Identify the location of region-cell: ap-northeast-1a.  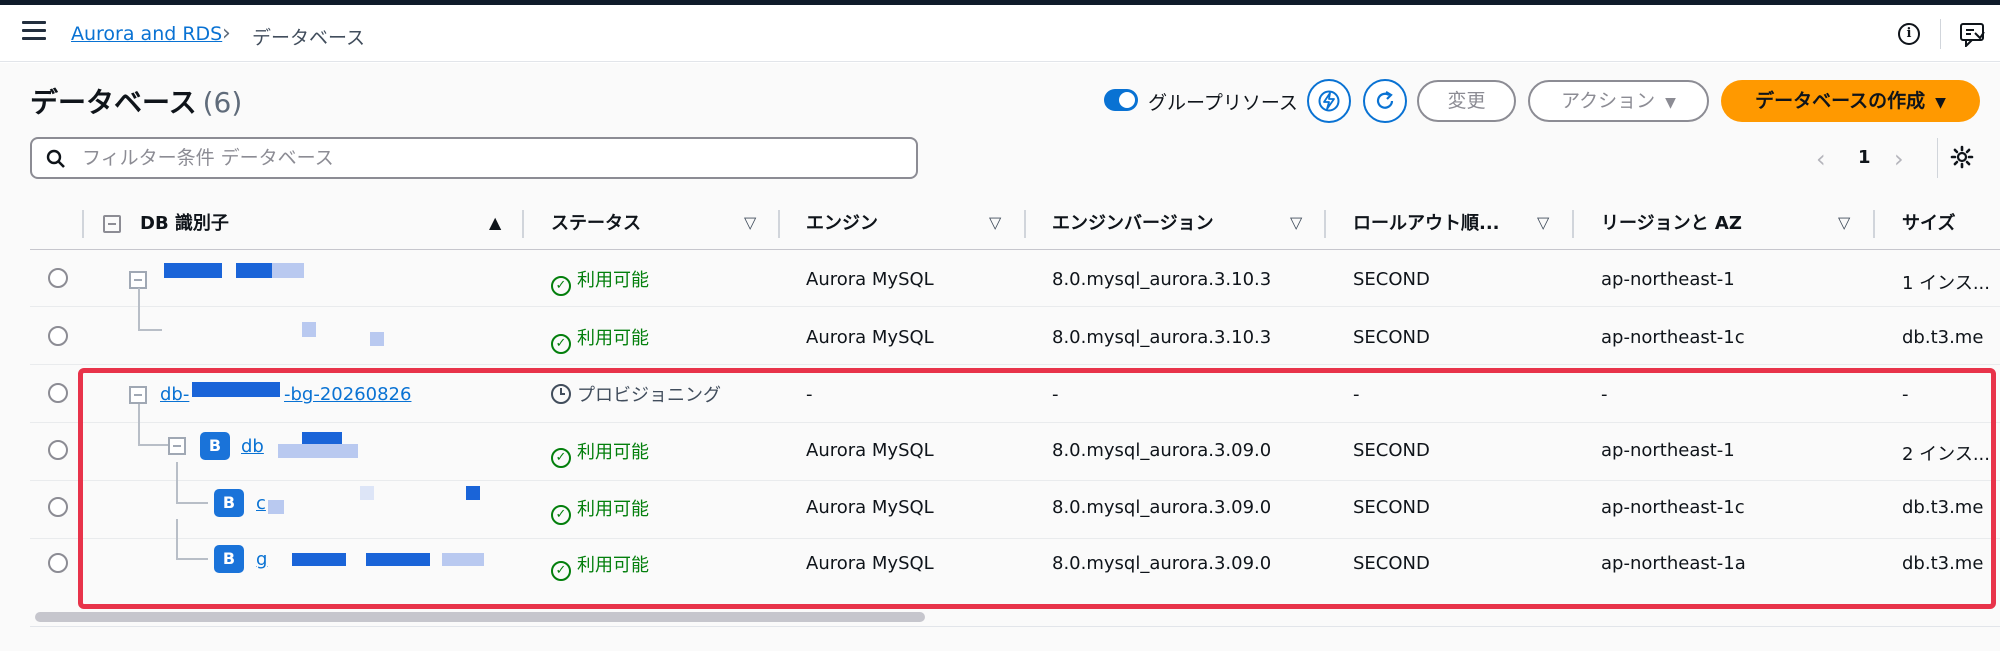
(1673, 563).